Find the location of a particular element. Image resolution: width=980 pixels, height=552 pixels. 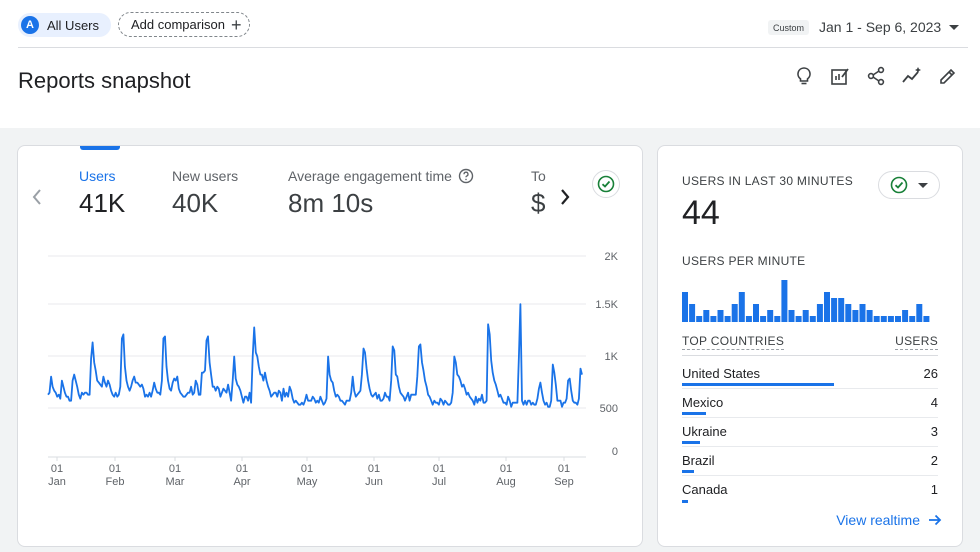

segment-letter-badge: A is located at coordinates (30, 25).